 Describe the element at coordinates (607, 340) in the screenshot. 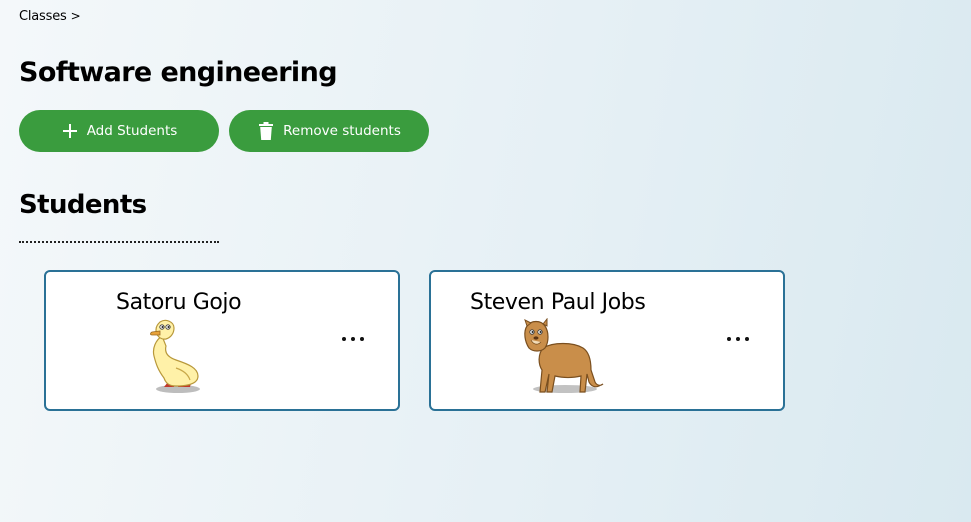

I see `student-card: Steven Paul Jobs` at that location.